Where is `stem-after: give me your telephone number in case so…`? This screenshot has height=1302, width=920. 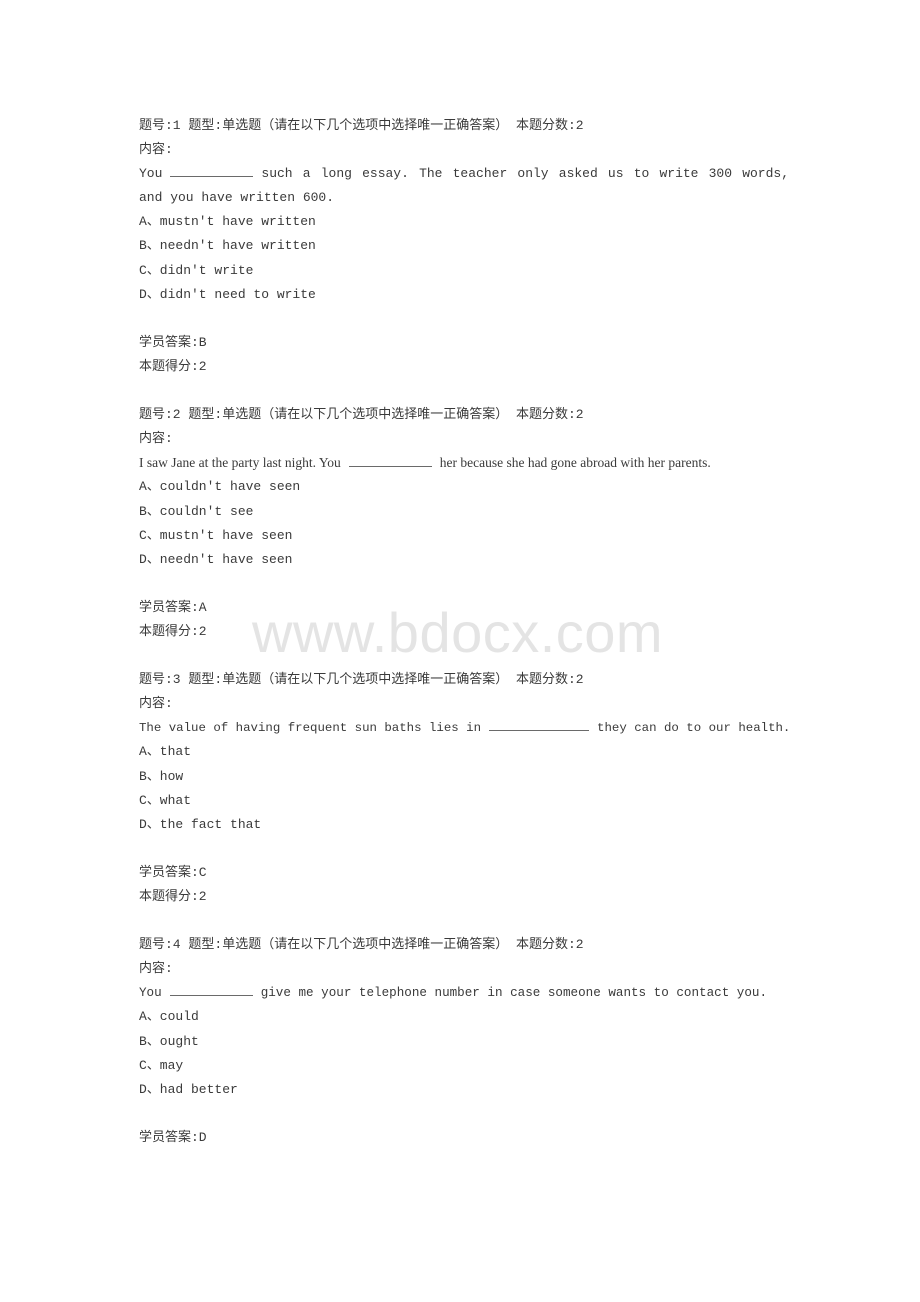
stem-after: give me your telephone number in case so… is located at coordinates (514, 993).